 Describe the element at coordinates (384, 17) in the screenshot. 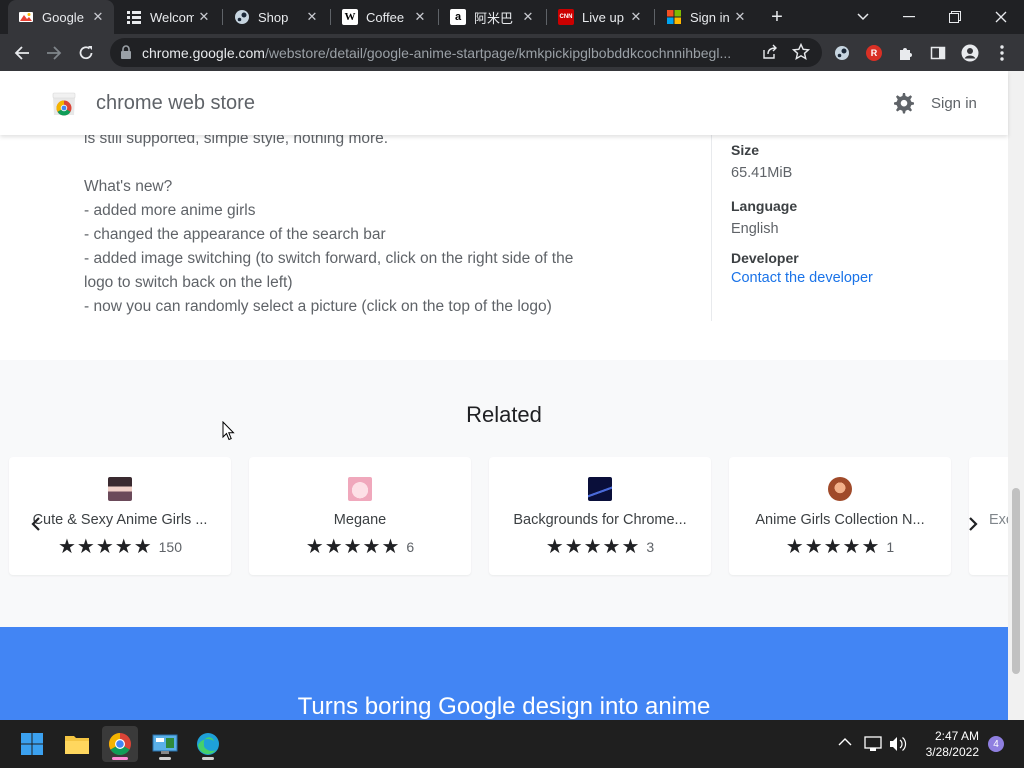

I see `tab-coffee: W Coffee ✕` at that location.